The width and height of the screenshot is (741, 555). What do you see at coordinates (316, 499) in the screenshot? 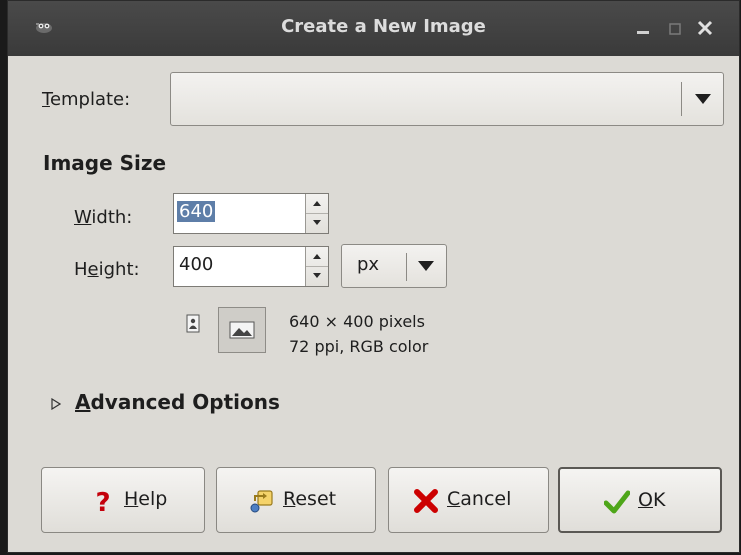
I see `reset-label-rest: eset` at bounding box center [316, 499].